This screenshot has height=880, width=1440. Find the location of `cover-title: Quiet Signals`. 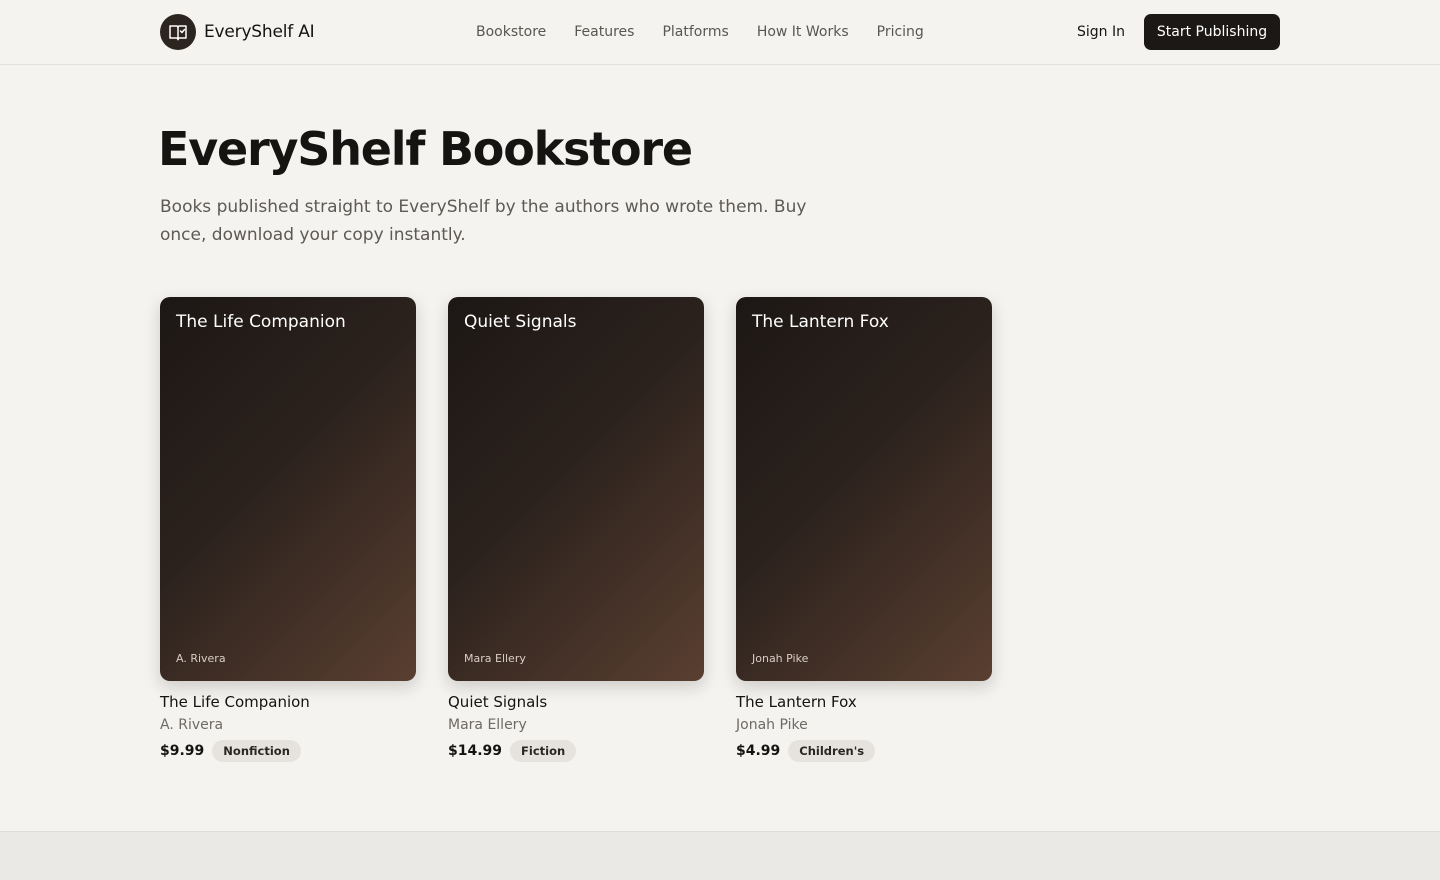

cover-title: Quiet Signals is located at coordinates (520, 322).